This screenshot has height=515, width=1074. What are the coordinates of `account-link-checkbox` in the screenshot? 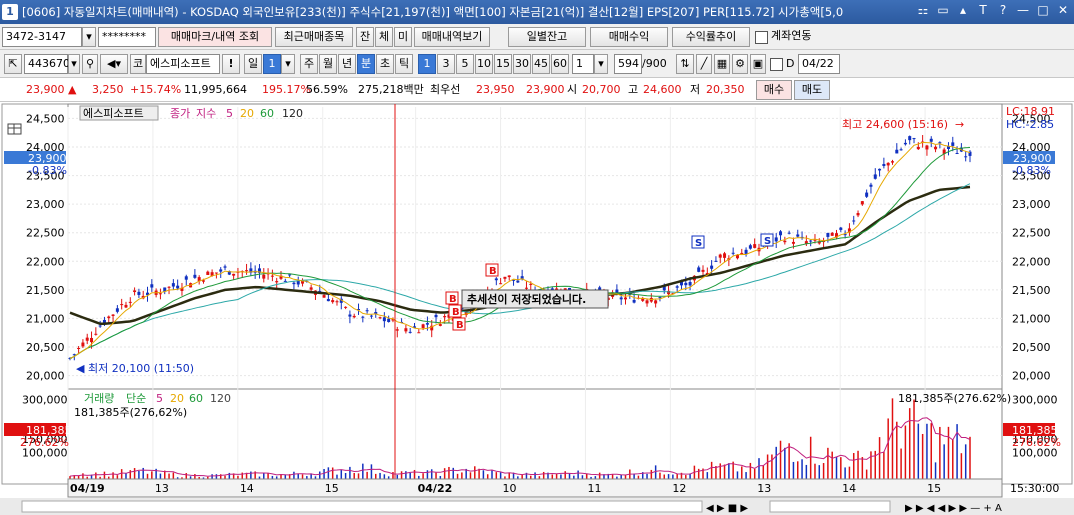 It's located at (761, 37).